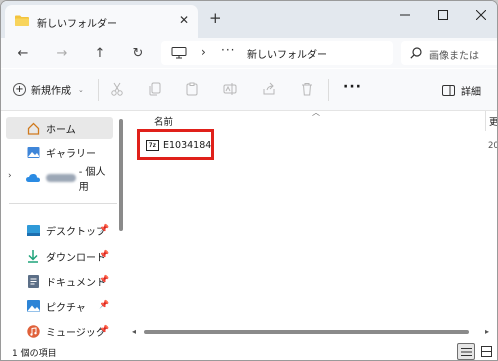 This screenshot has width=498, height=361. I want to click on search-placeholder: 画像または, so click(454, 56).